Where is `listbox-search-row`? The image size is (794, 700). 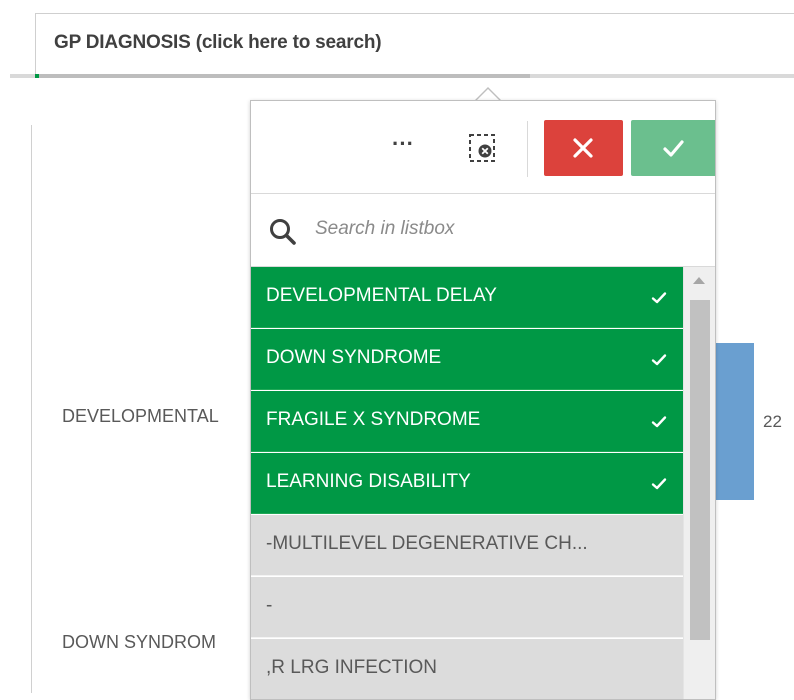 listbox-search-row is located at coordinates (483, 230).